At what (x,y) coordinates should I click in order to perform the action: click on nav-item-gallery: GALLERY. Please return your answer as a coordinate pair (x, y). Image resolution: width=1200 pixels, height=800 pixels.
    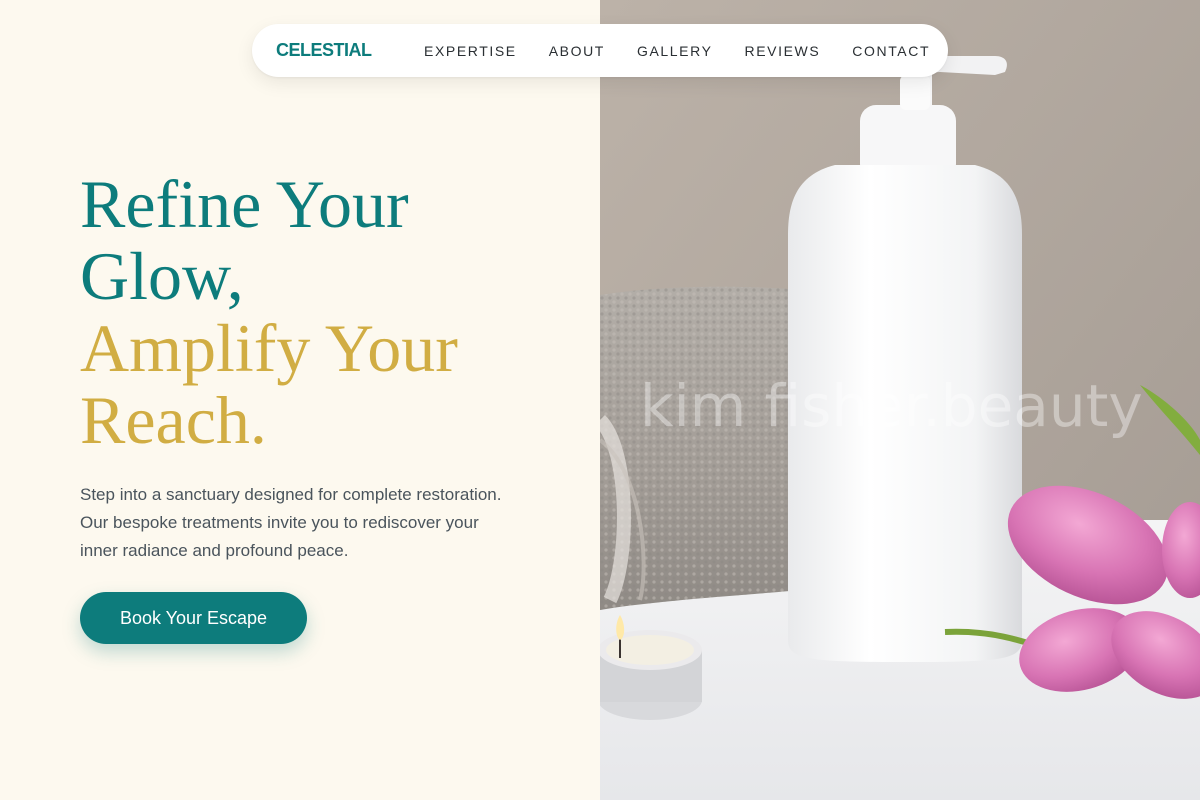
    Looking at the image, I should click on (675, 51).